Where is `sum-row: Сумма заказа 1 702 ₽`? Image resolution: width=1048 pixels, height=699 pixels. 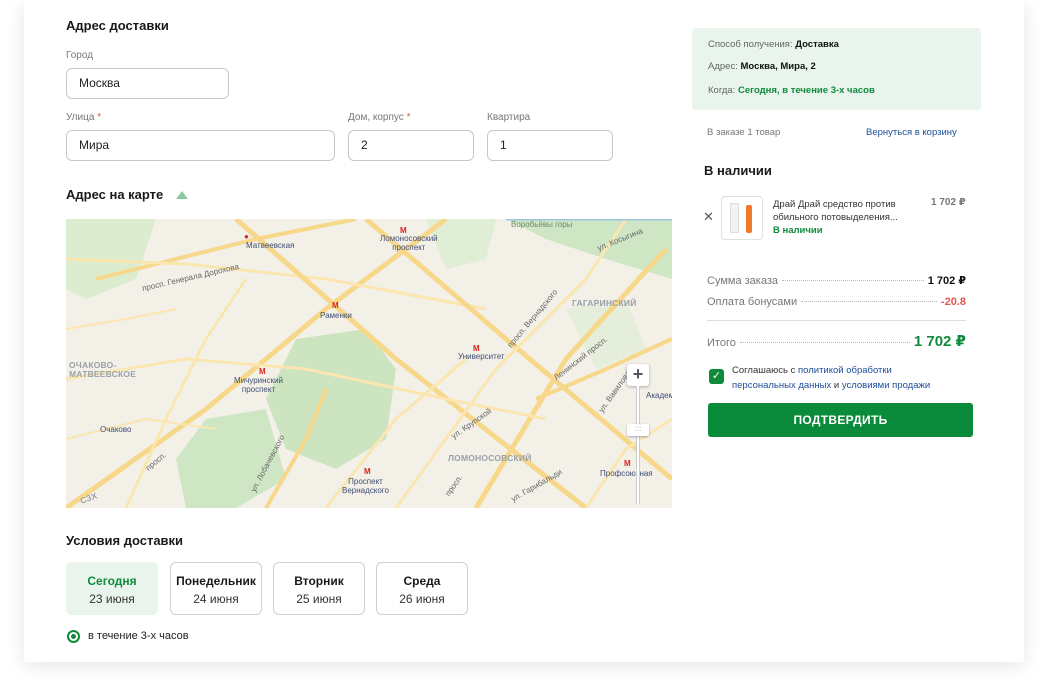
sum-row: Сумма заказа 1 702 ₽ is located at coordinates (836, 280).